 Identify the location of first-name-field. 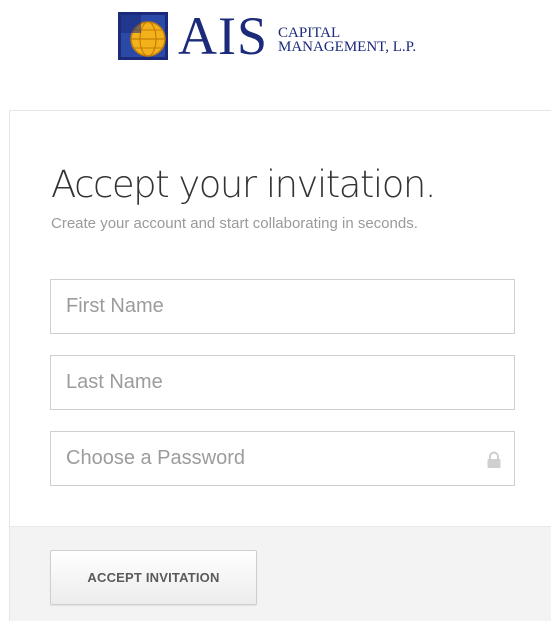
(282, 306).